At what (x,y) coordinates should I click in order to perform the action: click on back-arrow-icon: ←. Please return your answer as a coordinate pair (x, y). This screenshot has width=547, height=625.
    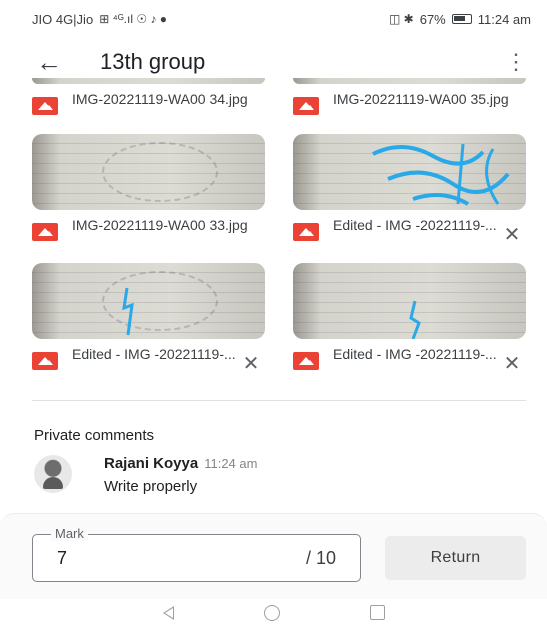
    Looking at the image, I should click on (54, 62).